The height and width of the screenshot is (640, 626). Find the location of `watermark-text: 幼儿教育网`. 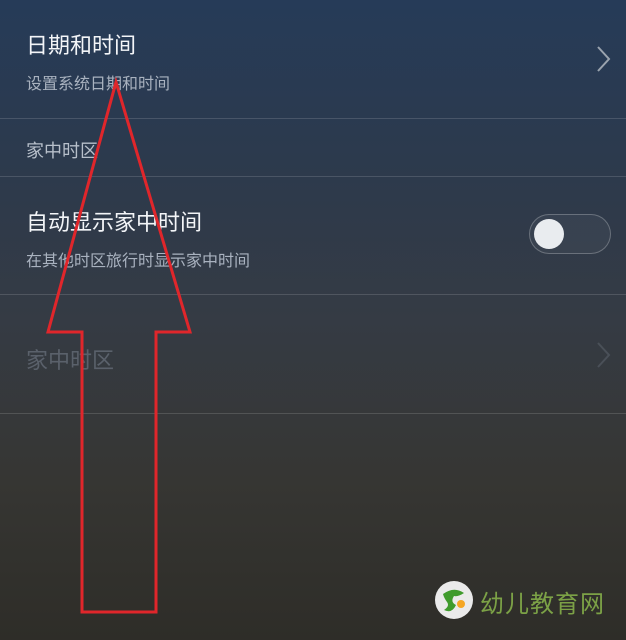

watermark-text: 幼儿教育网 is located at coordinates (542, 604).